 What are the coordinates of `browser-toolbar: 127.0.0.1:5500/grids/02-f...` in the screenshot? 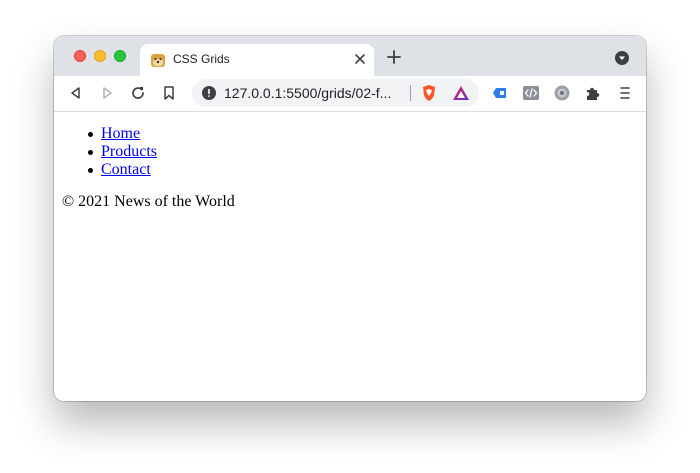 It's located at (350, 94).